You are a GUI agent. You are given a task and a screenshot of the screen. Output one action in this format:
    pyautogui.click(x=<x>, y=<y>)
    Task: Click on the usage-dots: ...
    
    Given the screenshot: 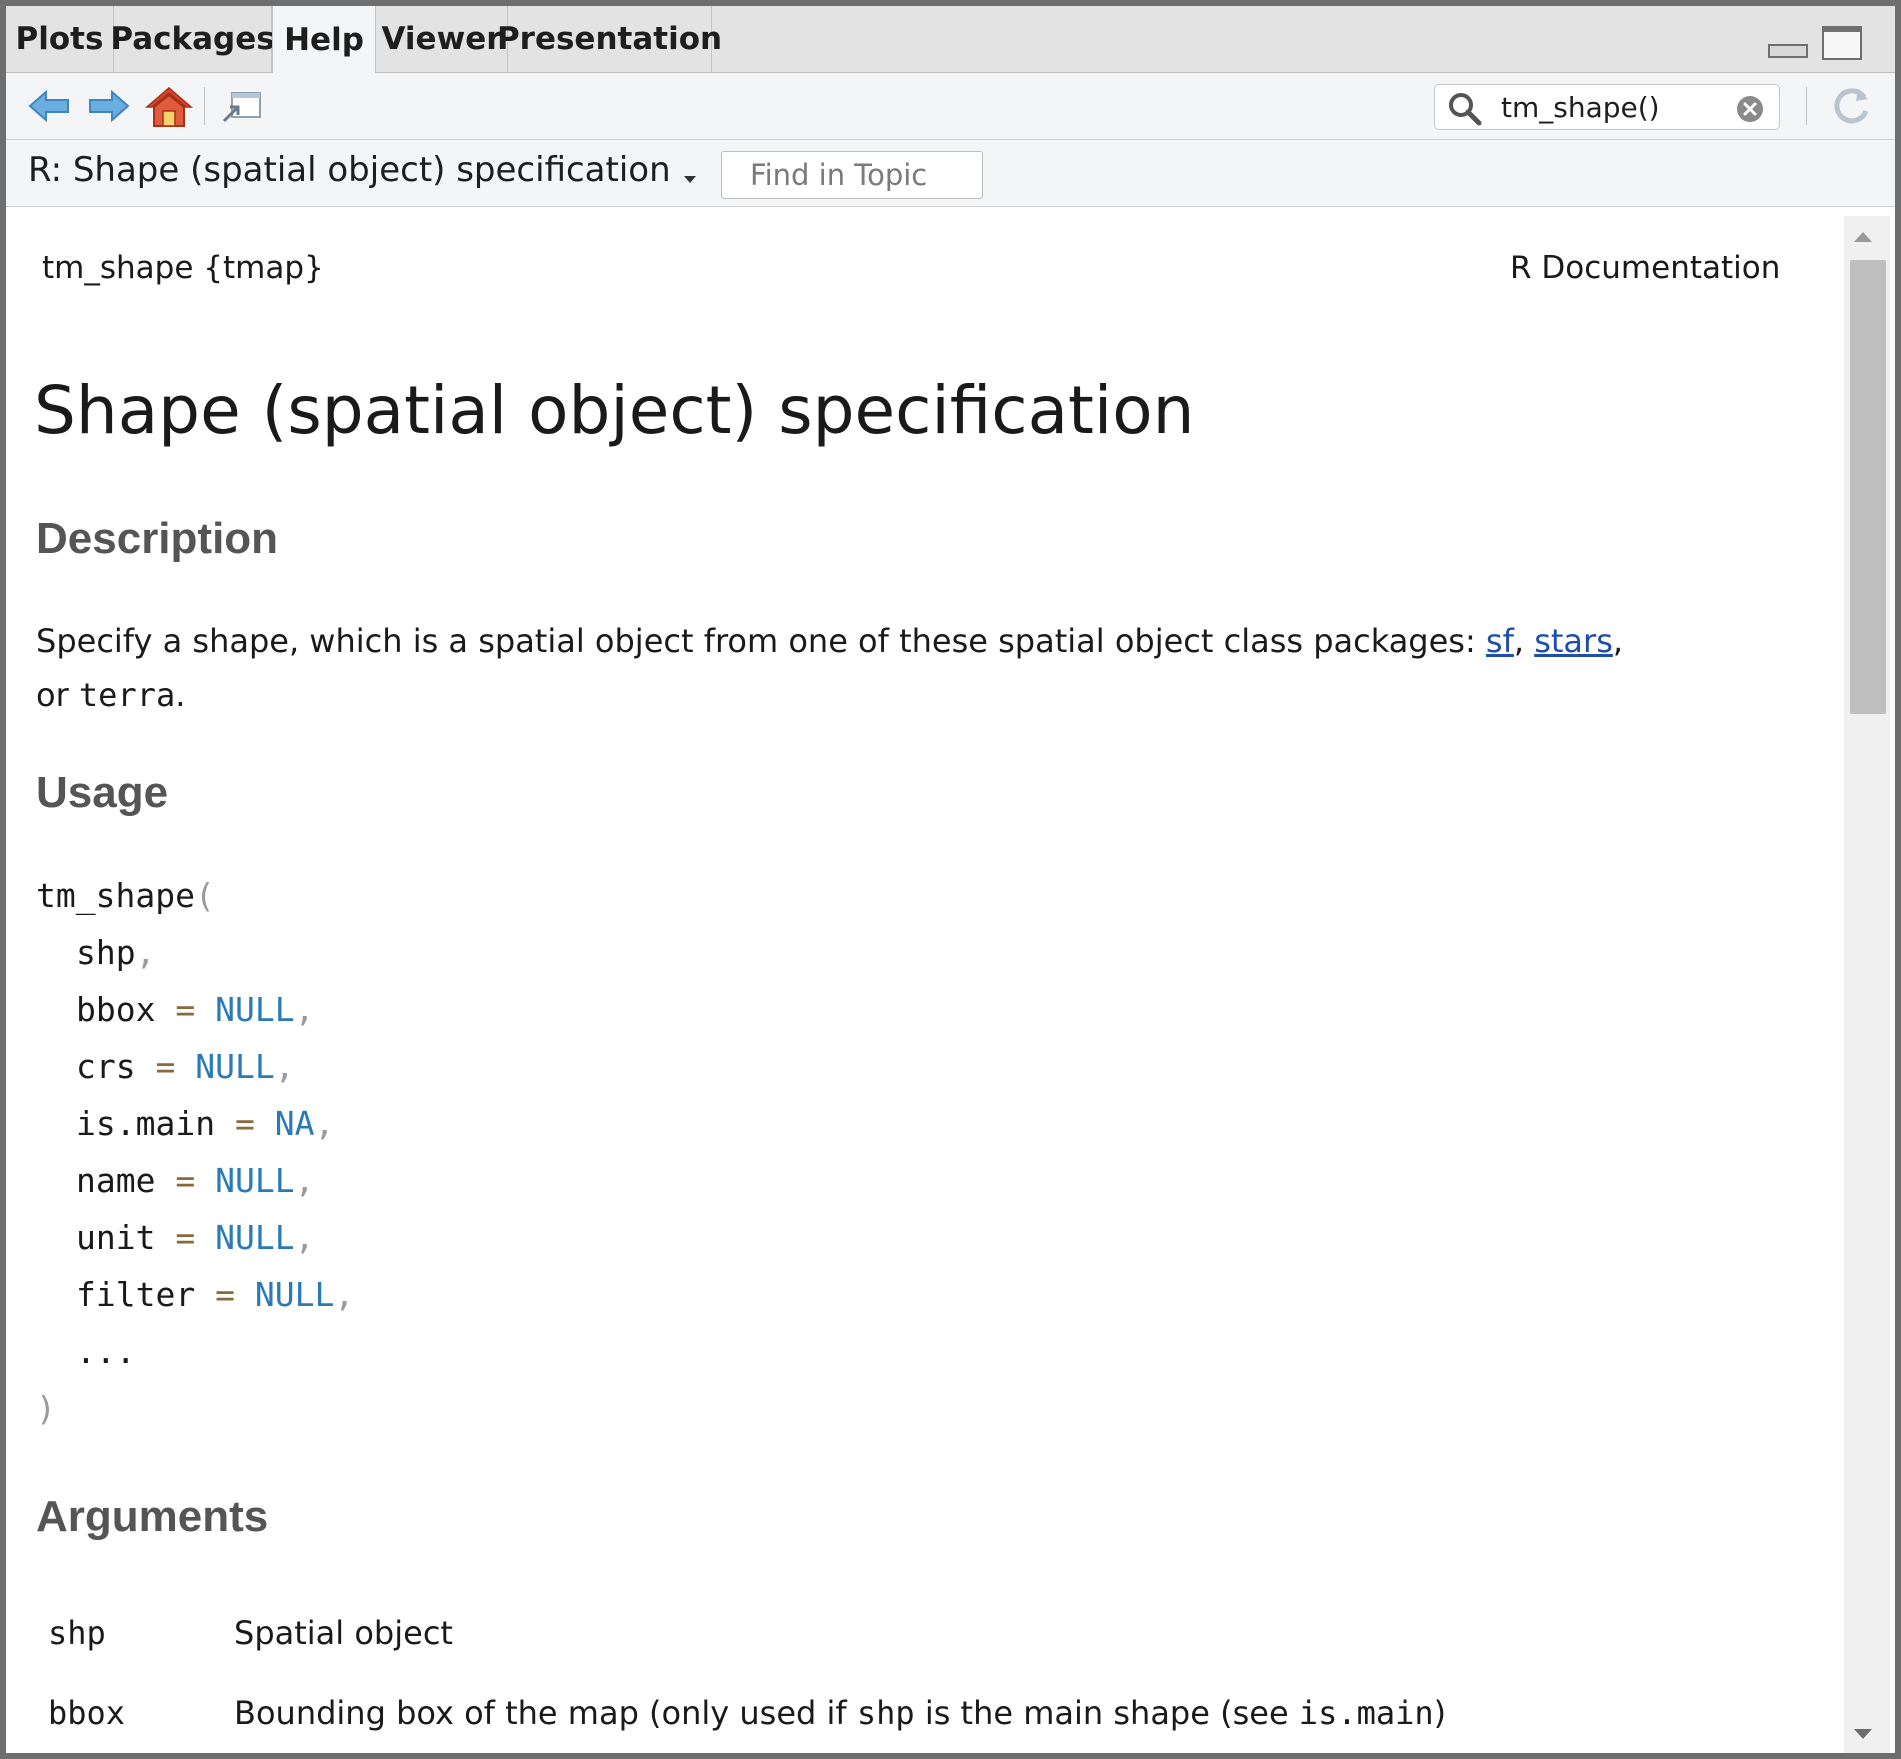 What is the action you would take?
    pyautogui.click(x=106, y=1351)
    